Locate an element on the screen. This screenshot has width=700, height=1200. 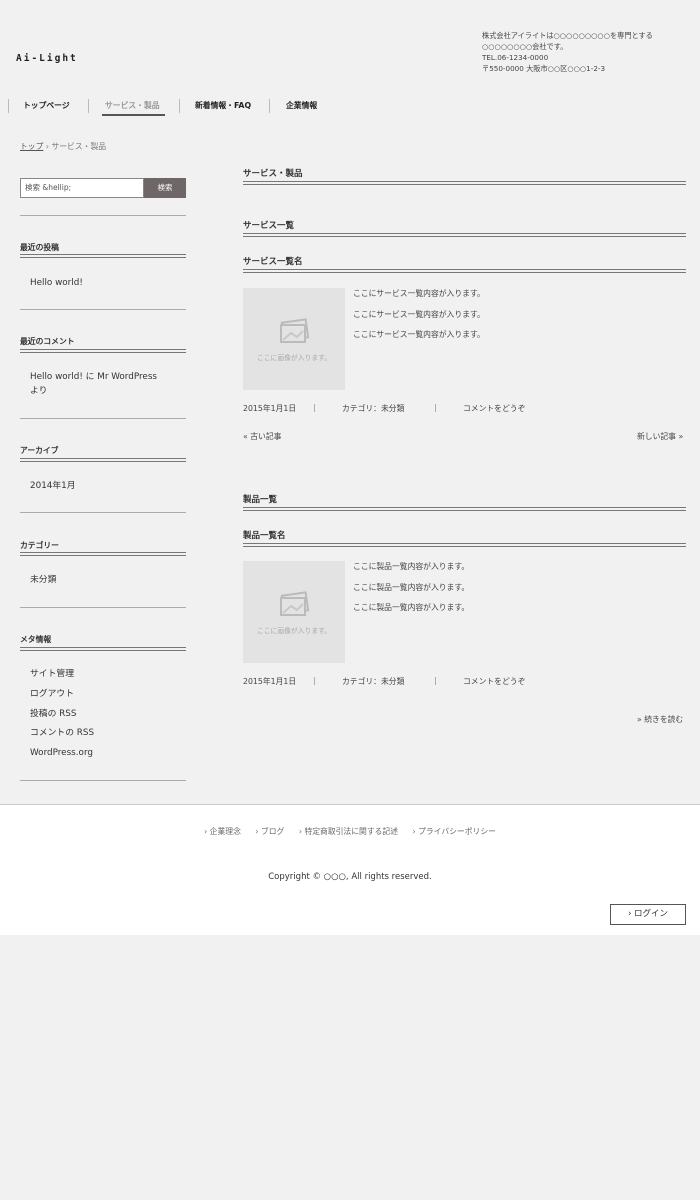
copyright: Copyright © ○○○, All rights reserved. is located at coordinates (350, 877).